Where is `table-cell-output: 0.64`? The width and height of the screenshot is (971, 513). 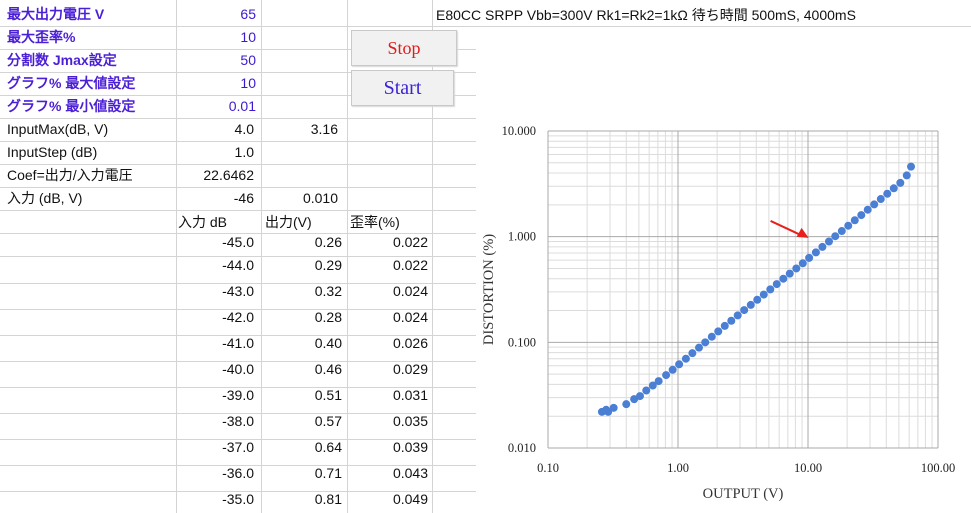
table-cell-output: 0.64 is located at coordinates (328, 447).